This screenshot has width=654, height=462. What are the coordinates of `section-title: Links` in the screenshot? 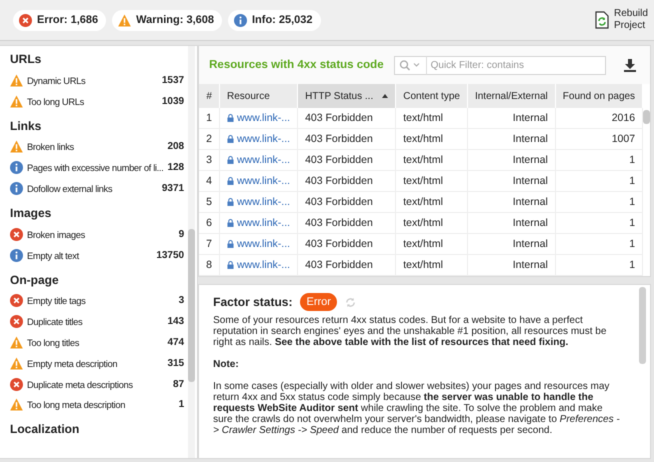 It's located at (26, 125).